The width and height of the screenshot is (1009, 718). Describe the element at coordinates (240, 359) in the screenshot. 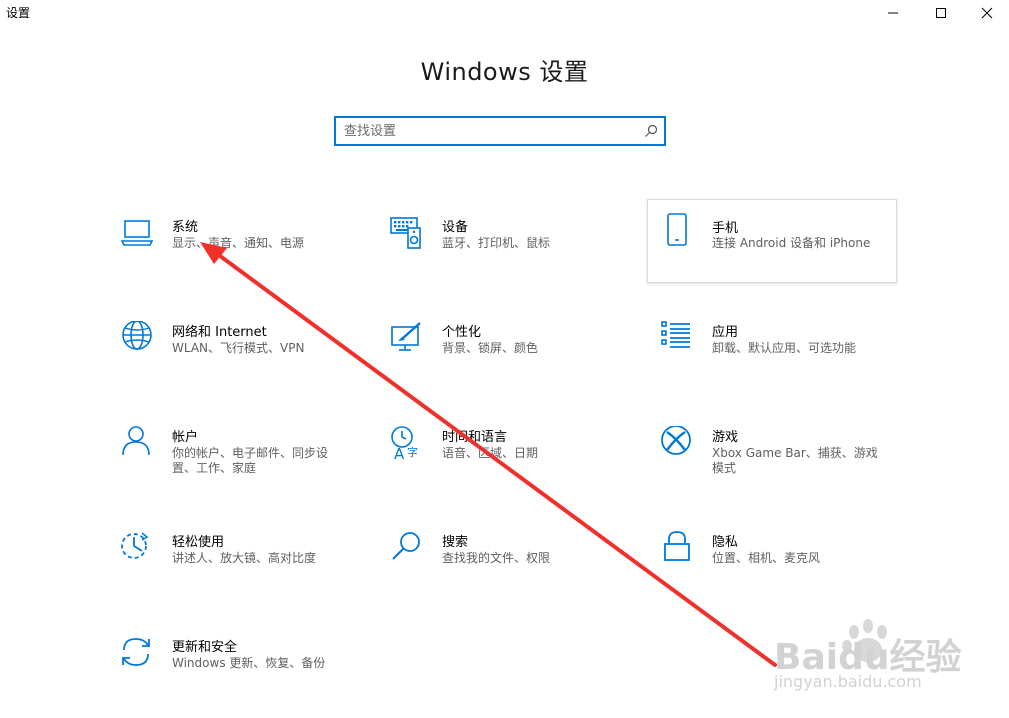

I see `category-network: 网络和 Internet WLAN、飞行模式、VPN` at that location.